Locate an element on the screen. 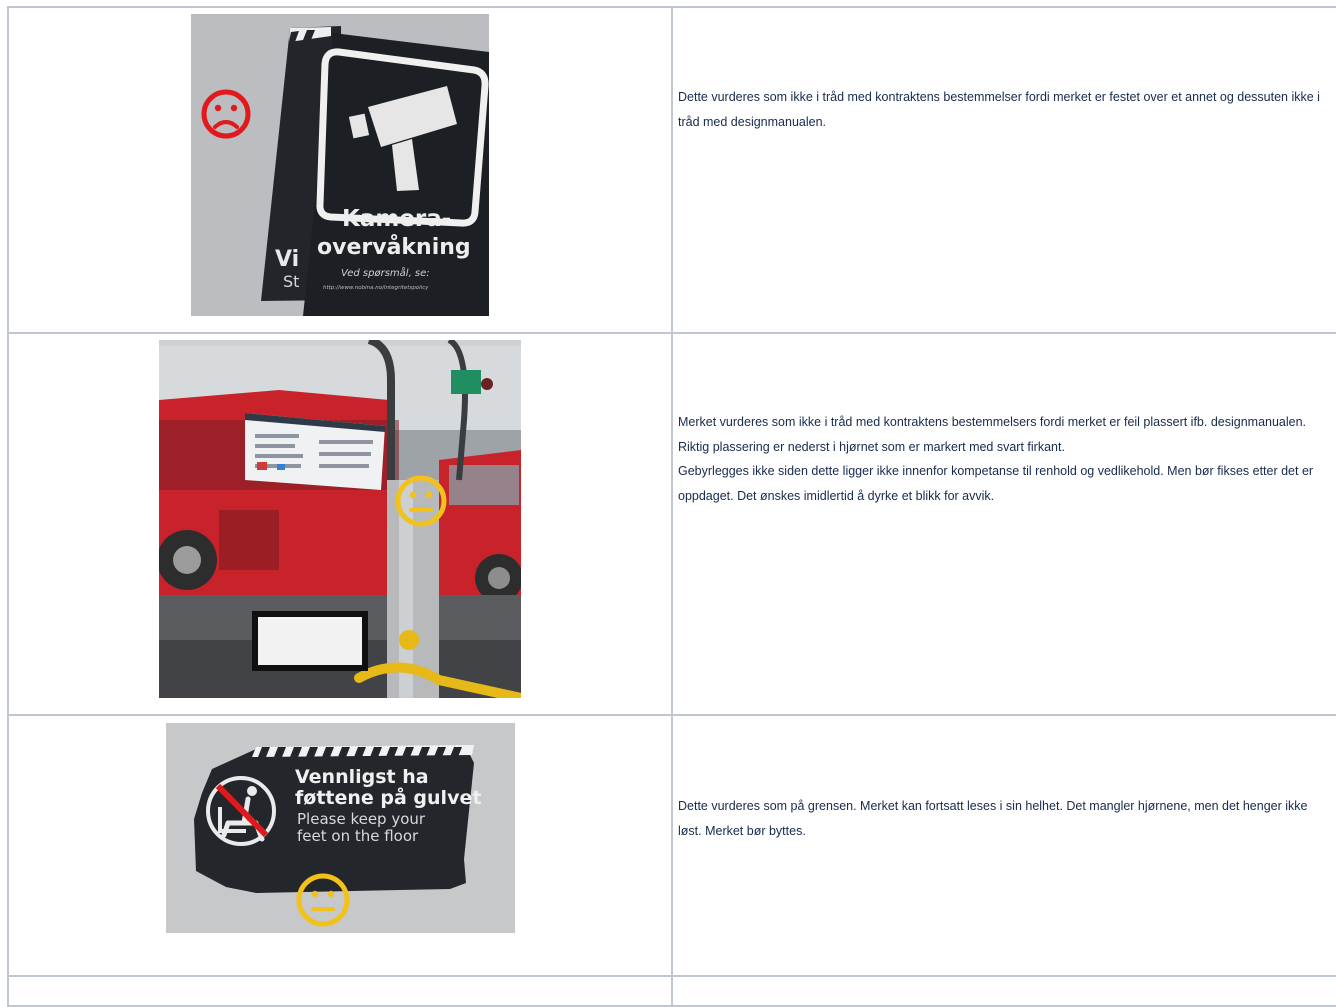 The width and height of the screenshot is (1336, 1007). table-row is located at coordinates (671, 991).